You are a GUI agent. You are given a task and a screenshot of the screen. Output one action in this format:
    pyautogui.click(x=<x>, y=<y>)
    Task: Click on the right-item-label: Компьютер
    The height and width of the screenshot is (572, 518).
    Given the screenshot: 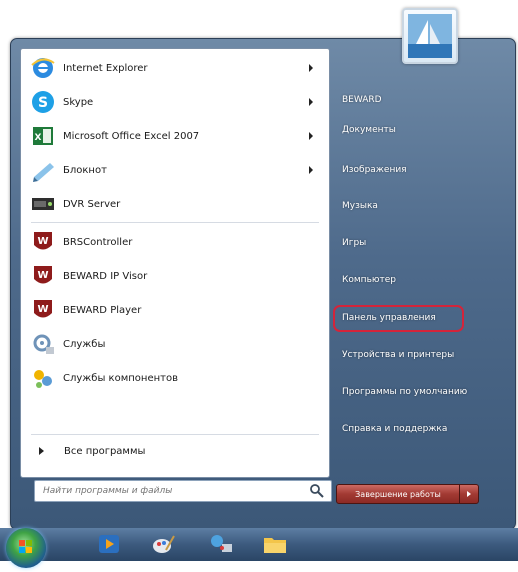 What is the action you would take?
    pyautogui.click(x=369, y=280)
    